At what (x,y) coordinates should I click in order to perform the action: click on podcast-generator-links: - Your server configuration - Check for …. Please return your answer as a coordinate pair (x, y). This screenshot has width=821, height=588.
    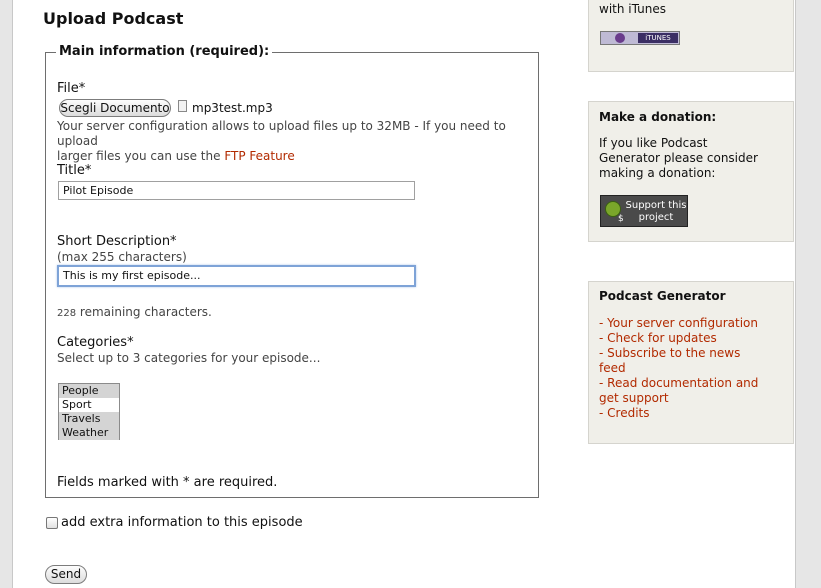
    Looking at the image, I should click on (678, 368).